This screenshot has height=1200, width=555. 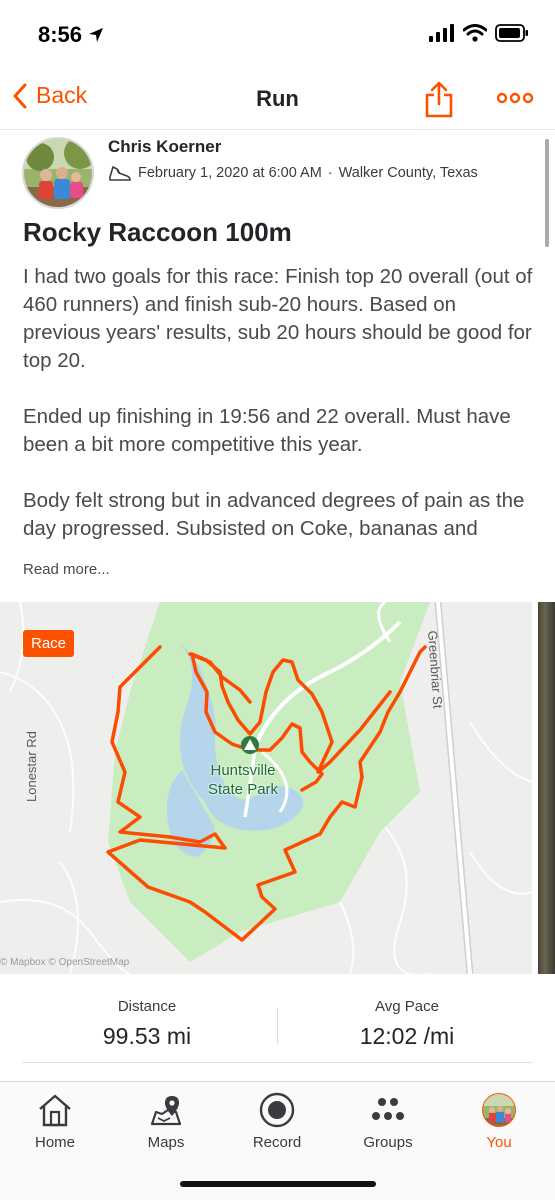 I want to click on athlete-avatar, so click(x=58, y=173).